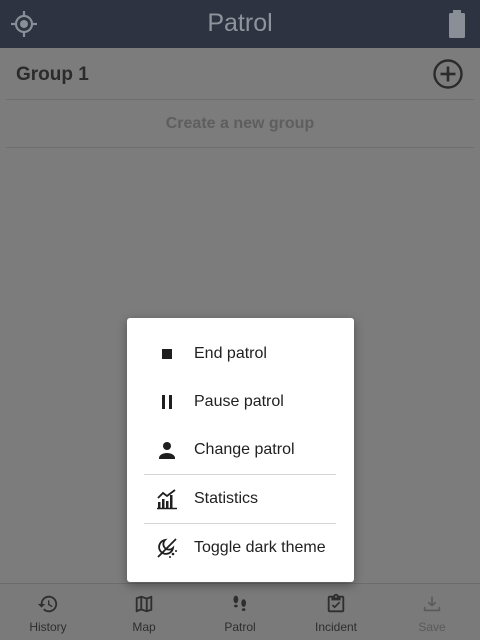 The width and height of the screenshot is (480, 640). Describe the element at coordinates (167, 548) in the screenshot. I see `dark-theme-icon` at that location.